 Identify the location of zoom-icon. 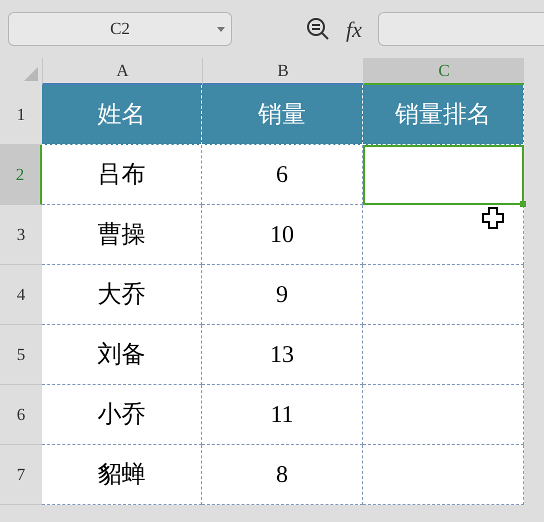
(318, 29).